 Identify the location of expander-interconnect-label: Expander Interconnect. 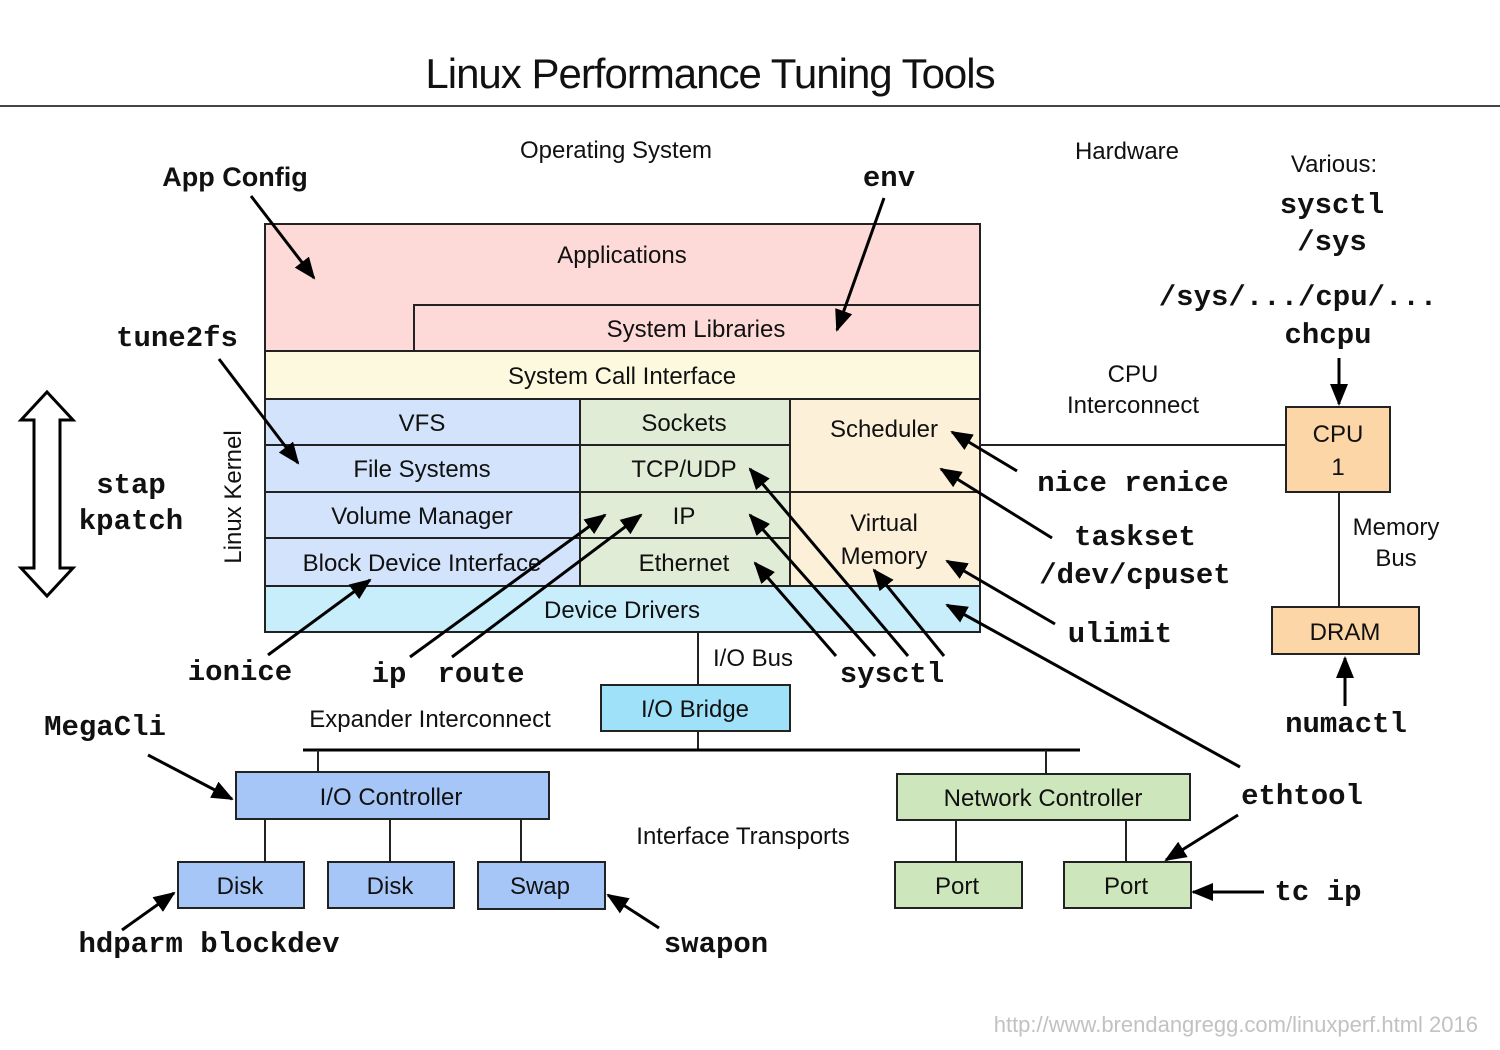
(430, 719).